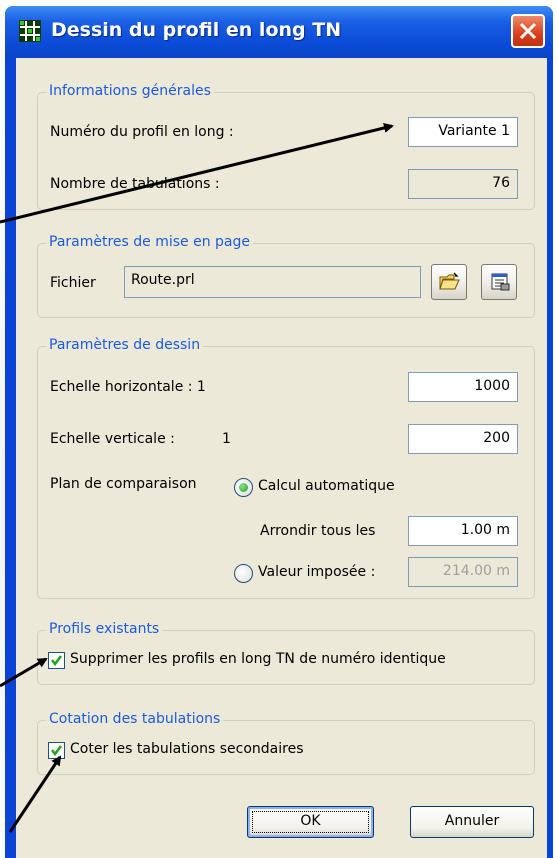  I want to click on arrow-to-profile-number, so click(197, 173).